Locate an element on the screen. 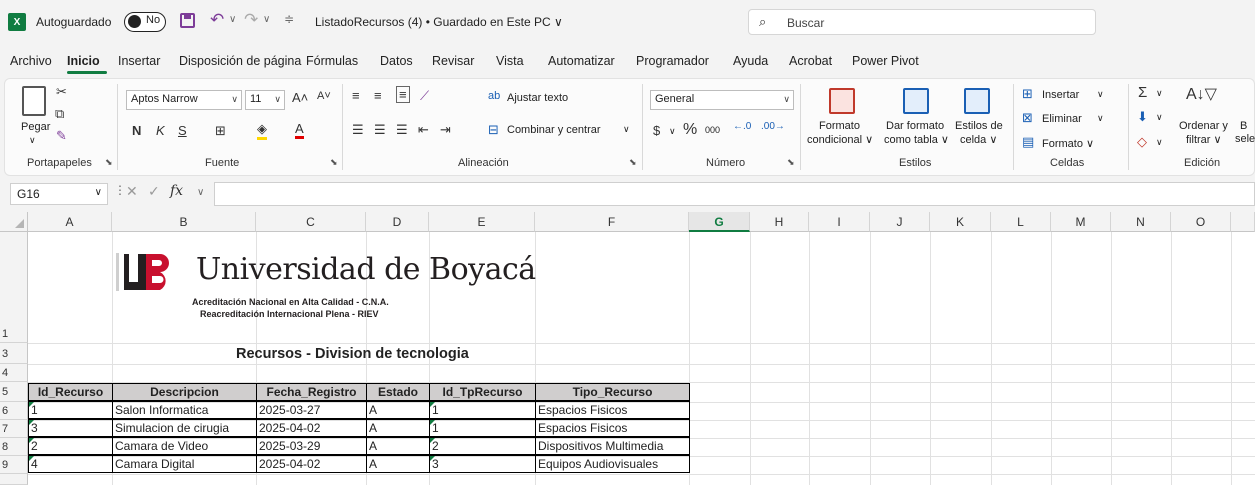 This screenshot has height=485, width=1255. align-right-icon: ☰ is located at coordinates (402, 130).